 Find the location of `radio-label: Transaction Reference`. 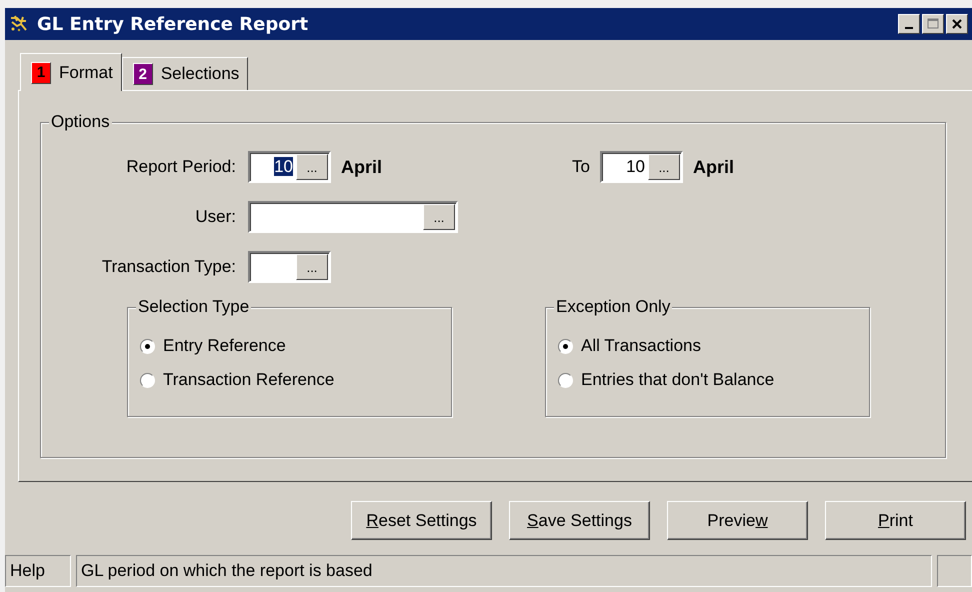

radio-label: Transaction Reference is located at coordinates (248, 380).